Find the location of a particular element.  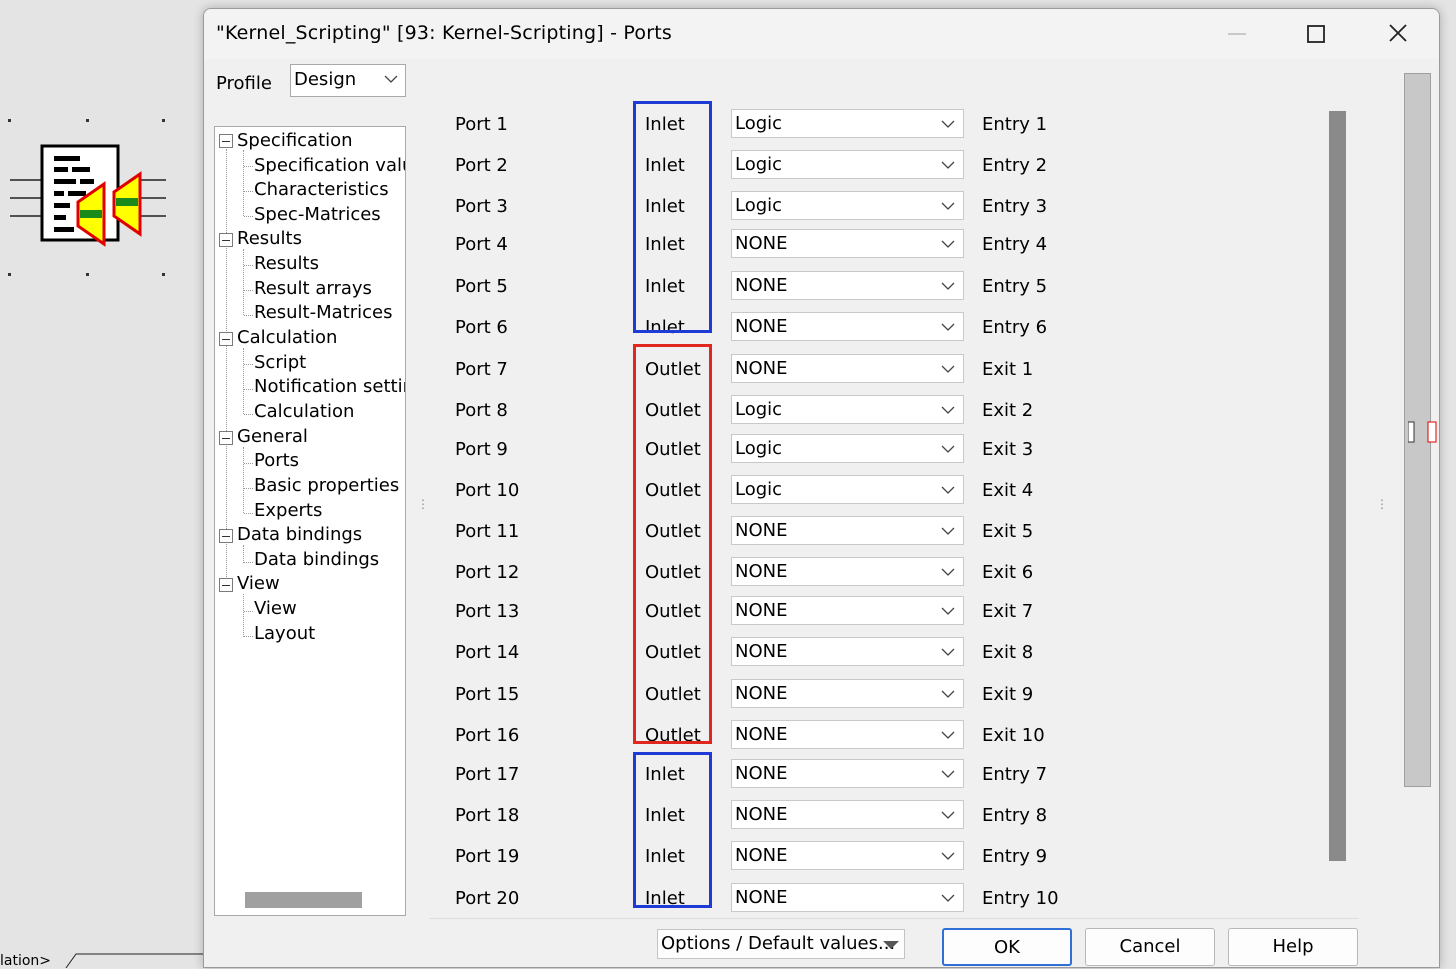

worksheet-tab-label: lation> is located at coordinates (26, 961).